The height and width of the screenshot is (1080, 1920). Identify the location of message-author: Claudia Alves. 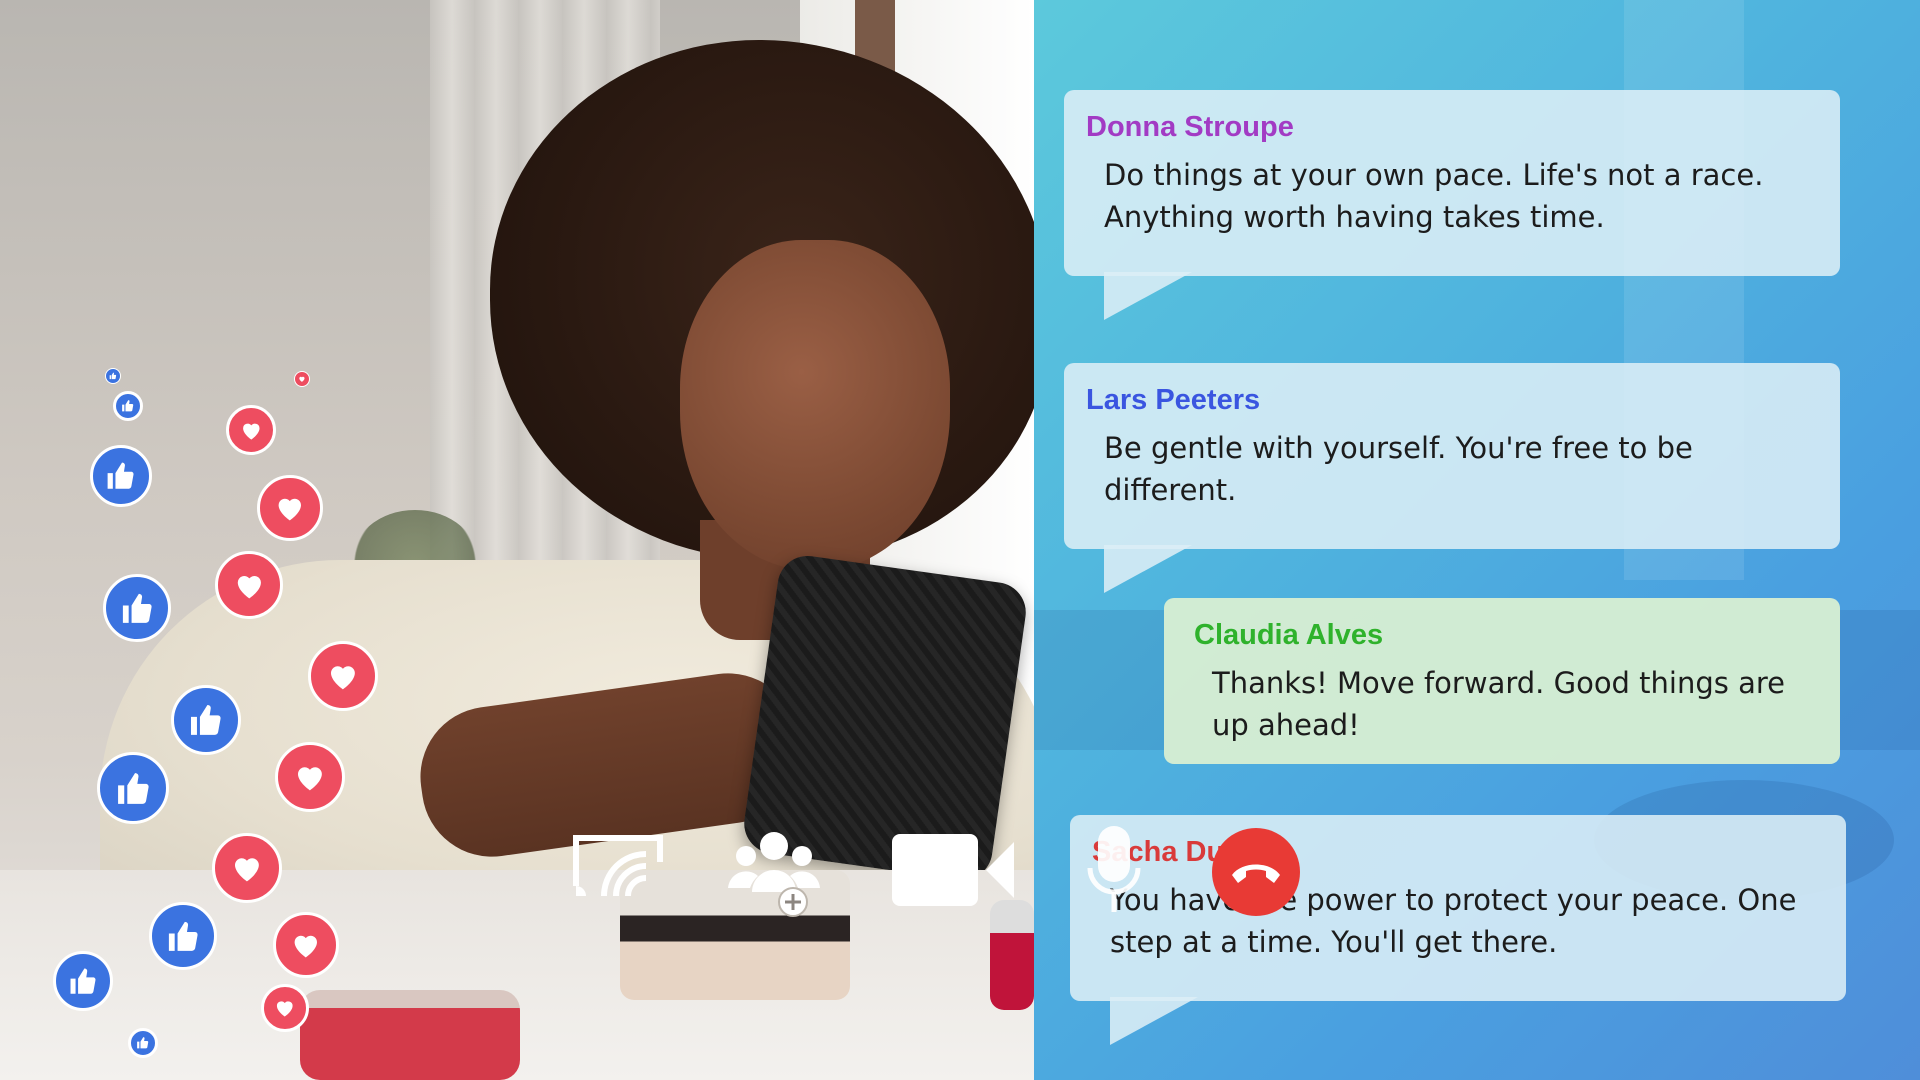
(1289, 635).